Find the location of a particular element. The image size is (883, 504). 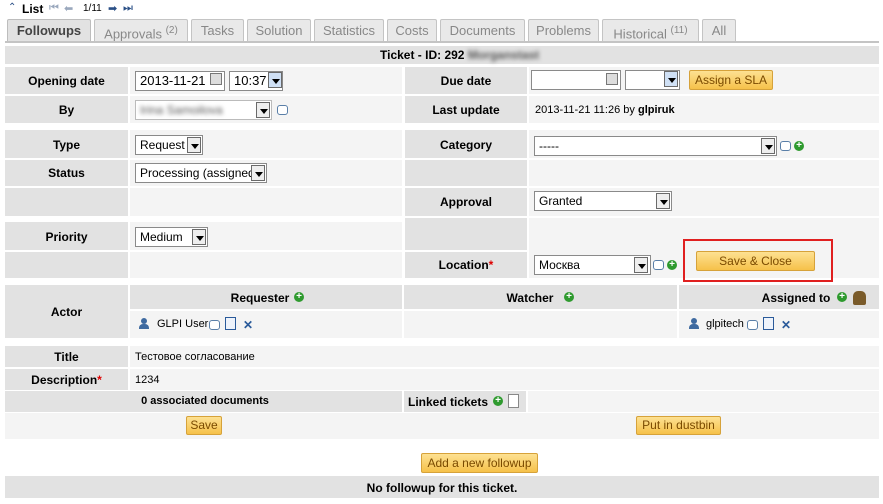

category-dropdown-icon is located at coordinates (768, 146).